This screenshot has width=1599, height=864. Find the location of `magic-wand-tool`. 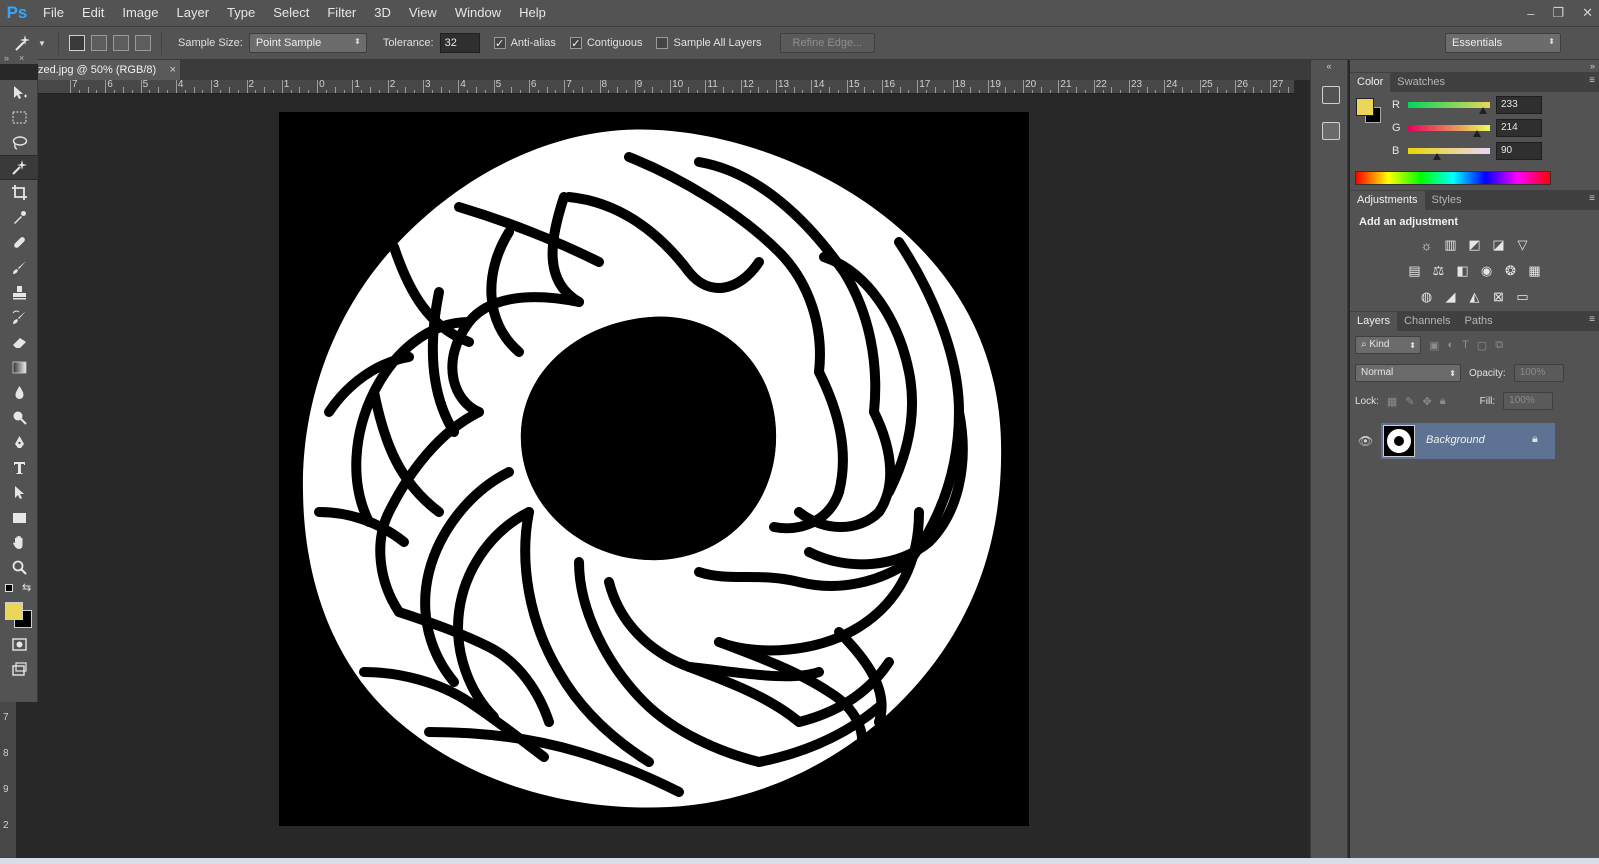

magic-wand-tool is located at coordinates (19, 167).